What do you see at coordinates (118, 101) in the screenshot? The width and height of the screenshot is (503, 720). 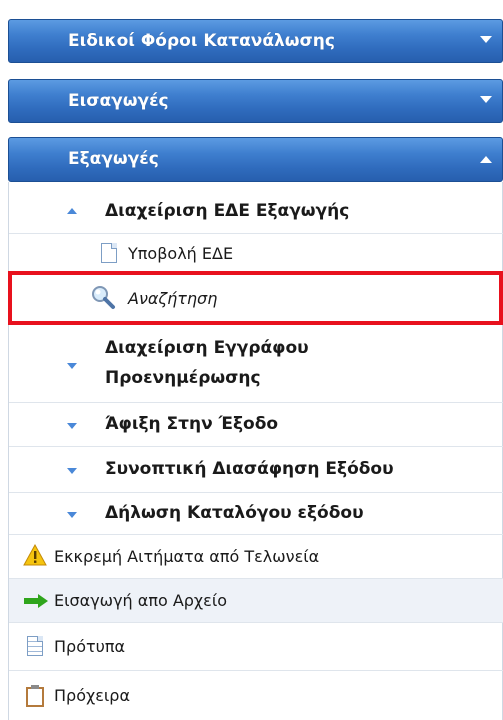 I see `section-label-imports: Εισαγωγές` at bounding box center [118, 101].